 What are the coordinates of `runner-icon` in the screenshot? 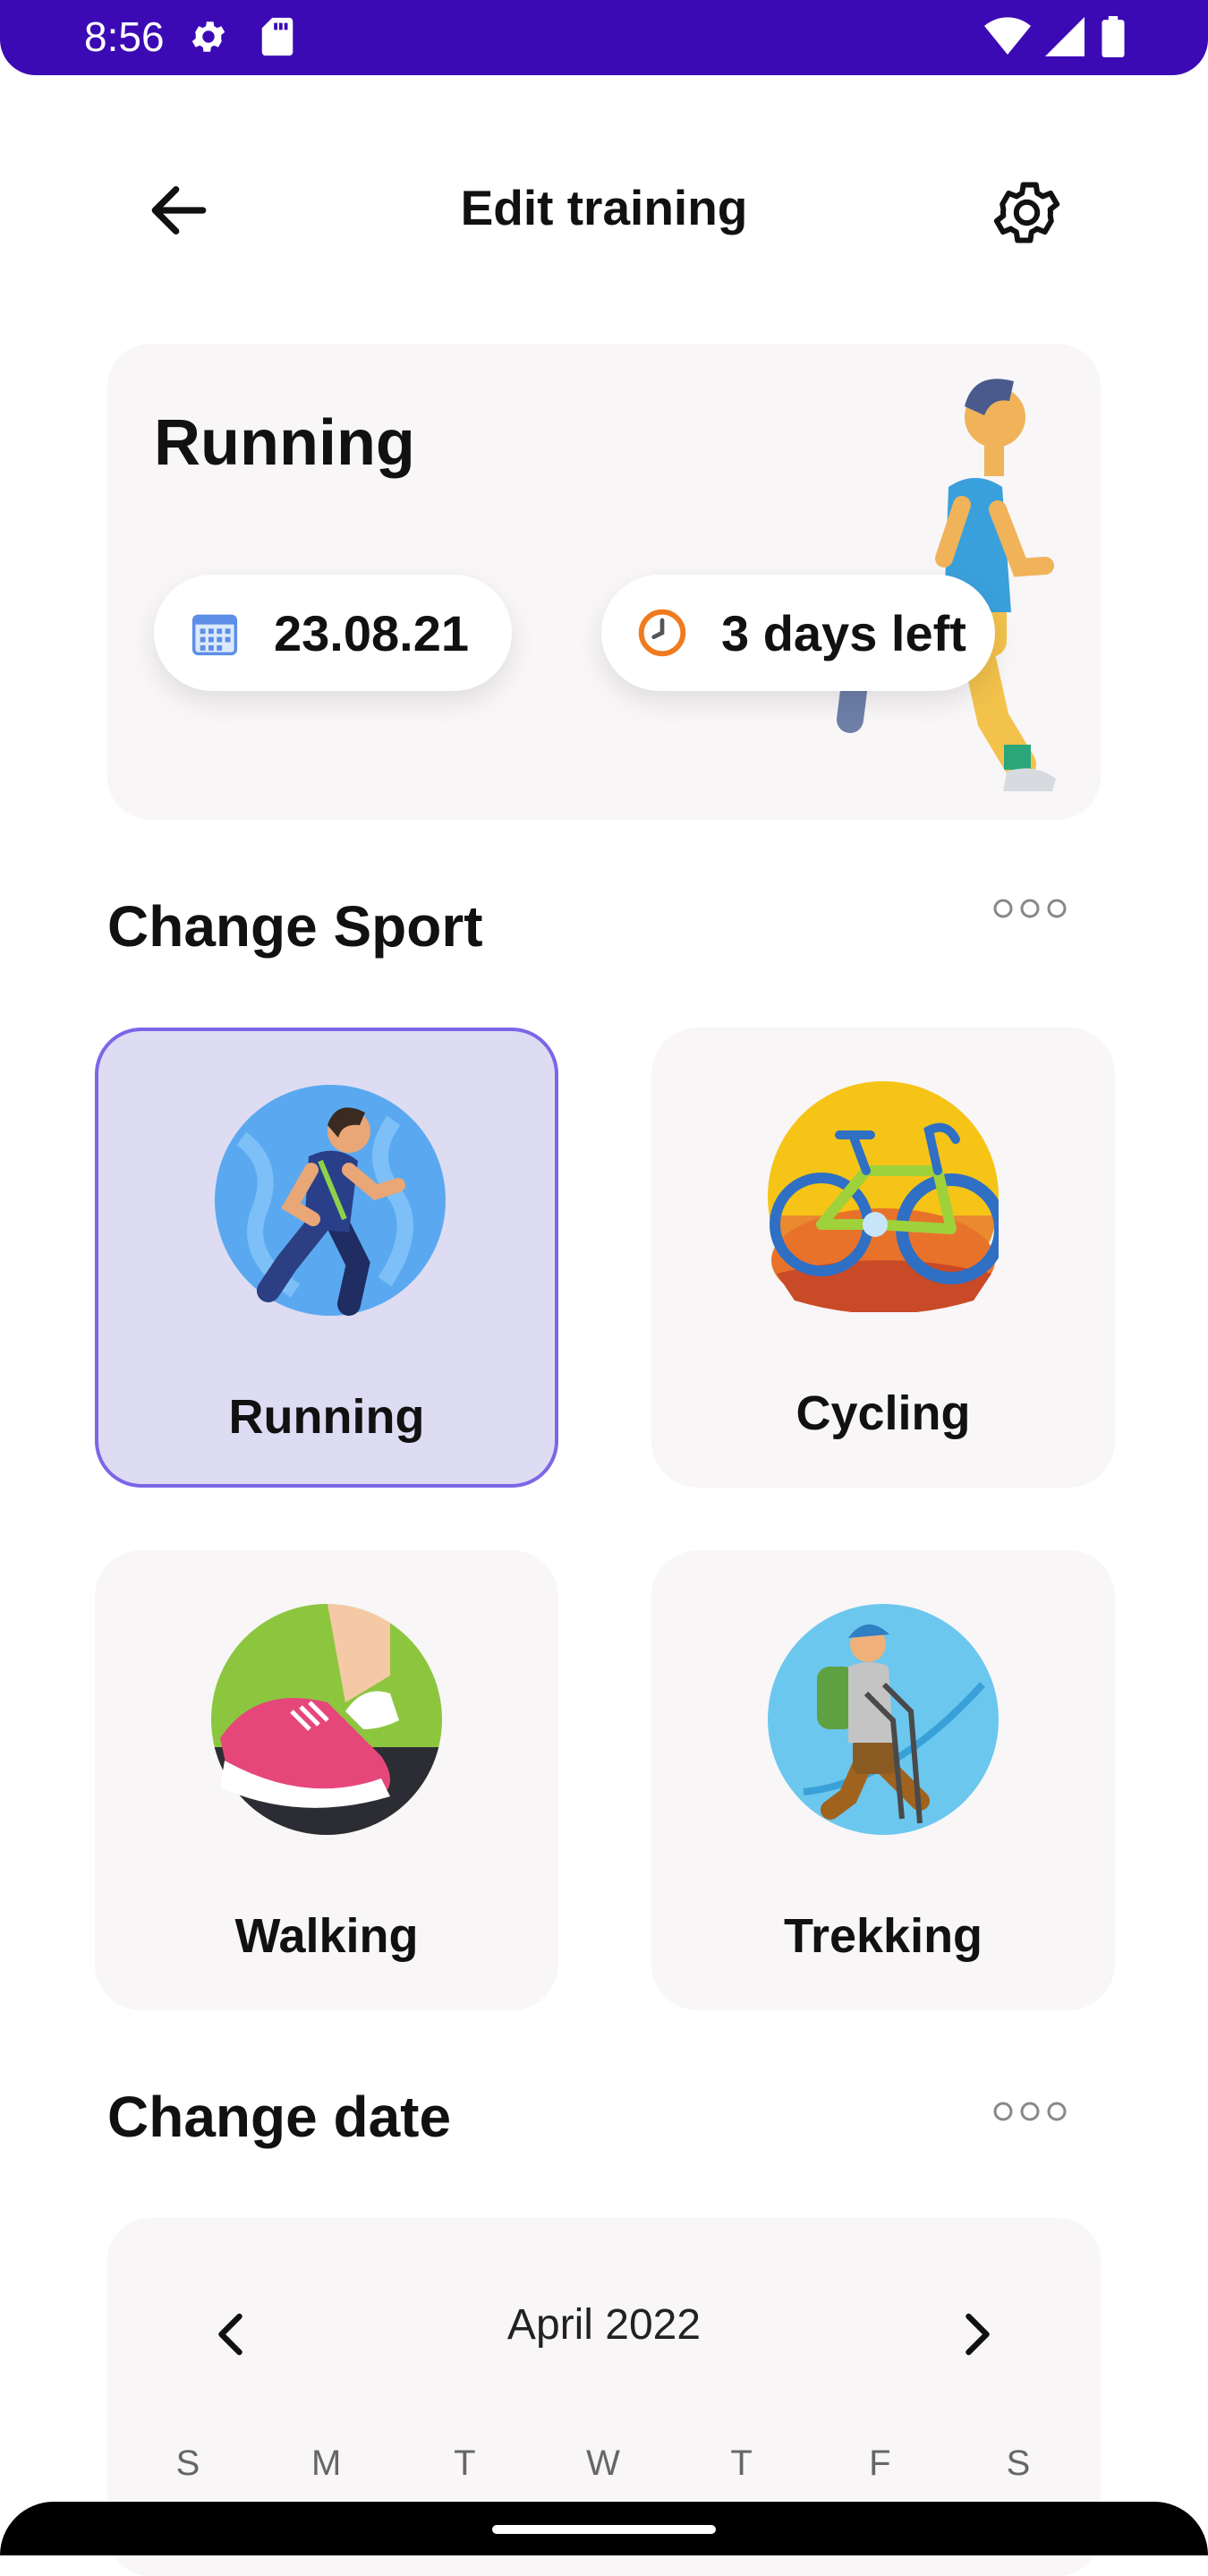 It's located at (330, 1200).